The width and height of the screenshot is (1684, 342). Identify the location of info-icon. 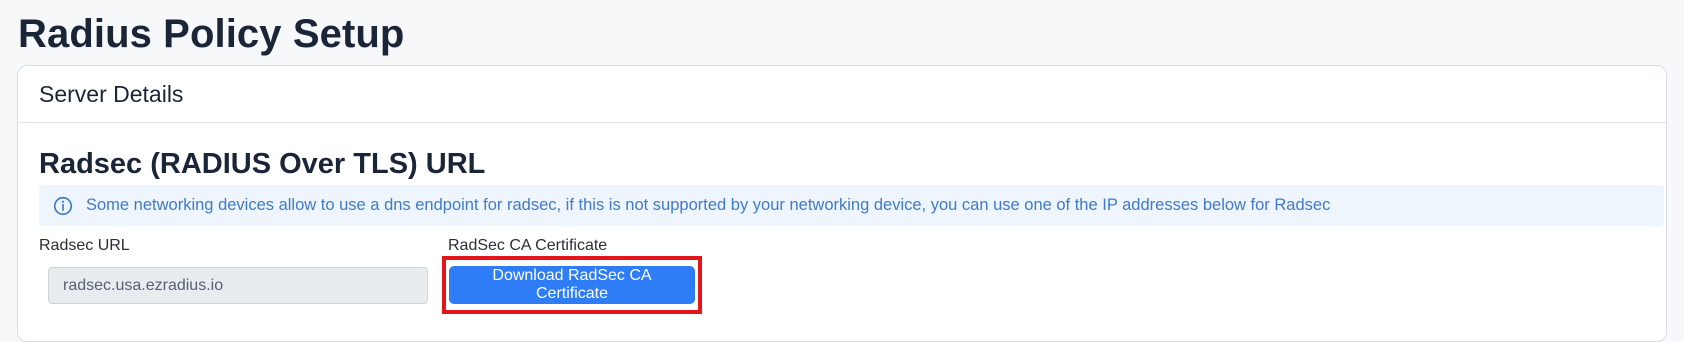
(63, 205).